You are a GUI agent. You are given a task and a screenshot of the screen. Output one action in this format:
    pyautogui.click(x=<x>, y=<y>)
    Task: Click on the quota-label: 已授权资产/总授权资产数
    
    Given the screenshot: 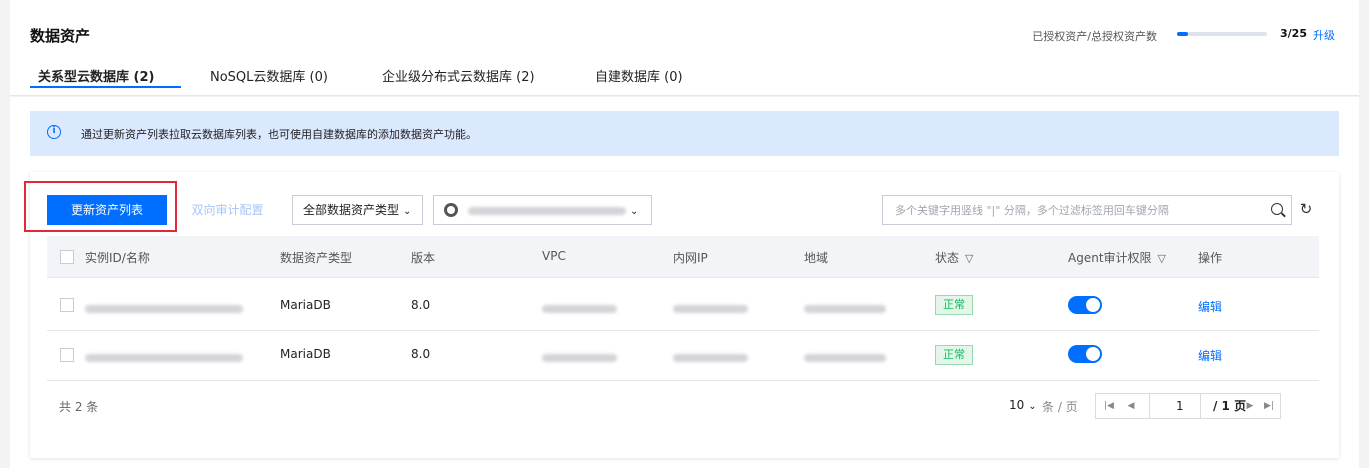 What is the action you would take?
    pyautogui.click(x=1094, y=36)
    